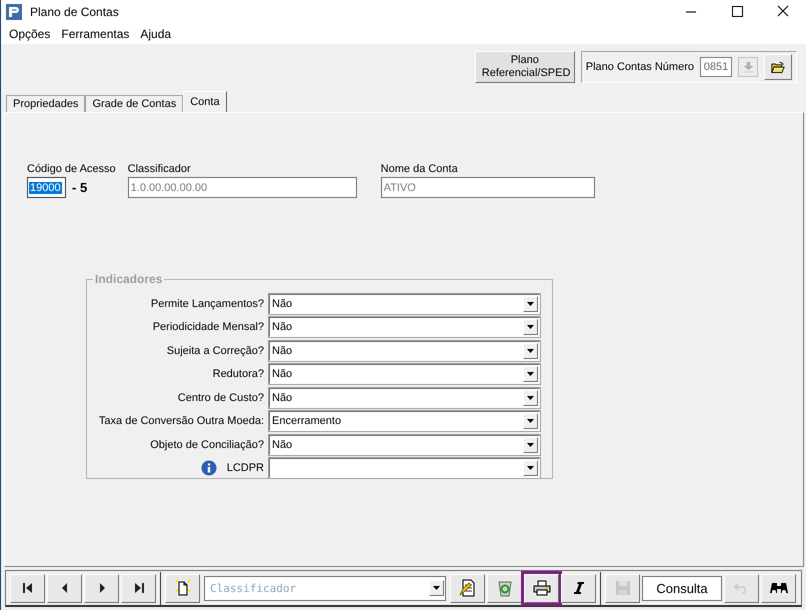 Image resolution: width=806 pixels, height=610 pixels. Describe the element at coordinates (75, 12) in the screenshot. I see `window-title: Plano de Contas` at that location.